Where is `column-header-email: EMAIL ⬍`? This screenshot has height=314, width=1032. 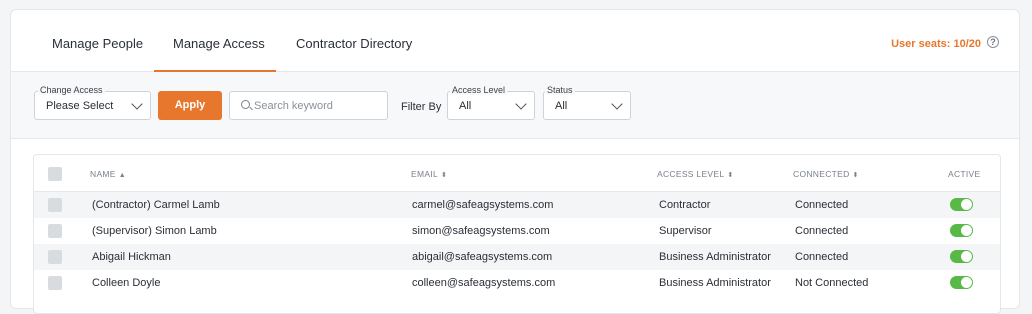 column-header-email: EMAIL ⬍ is located at coordinates (429, 174).